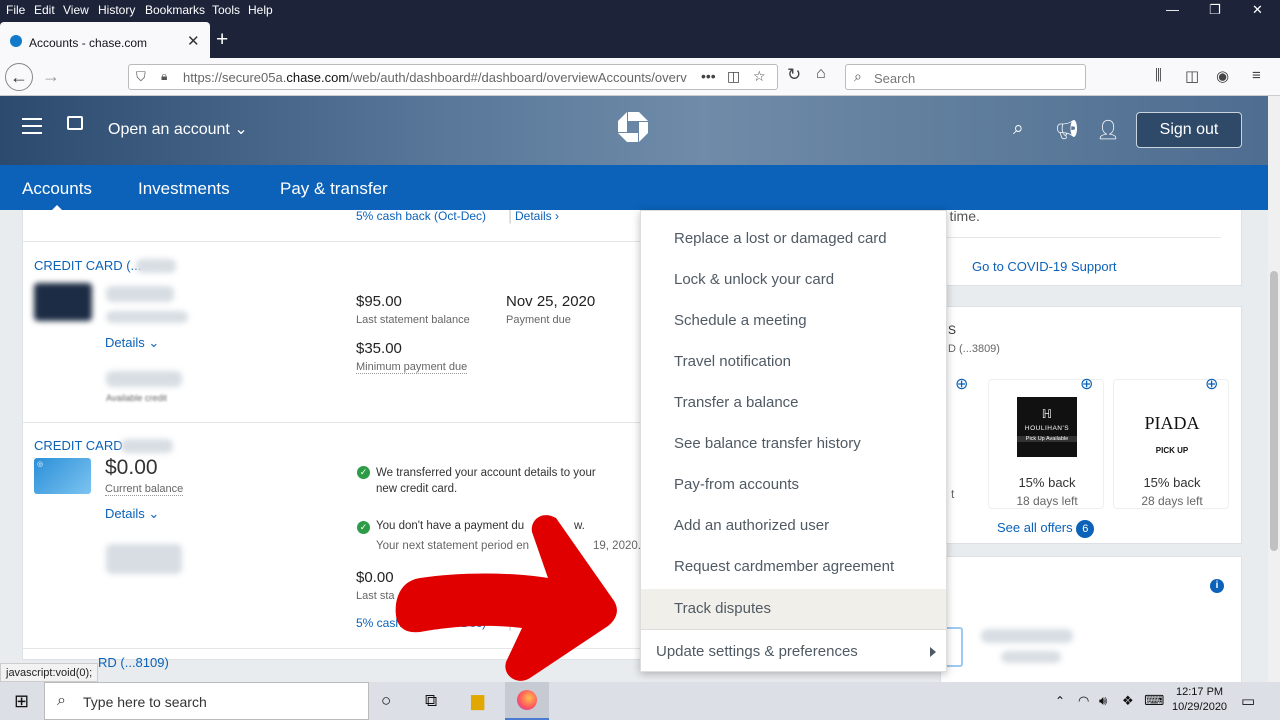  What do you see at coordinates (133, 662) in the screenshot?
I see `card3-title: RD (...8109)` at bounding box center [133, 662].